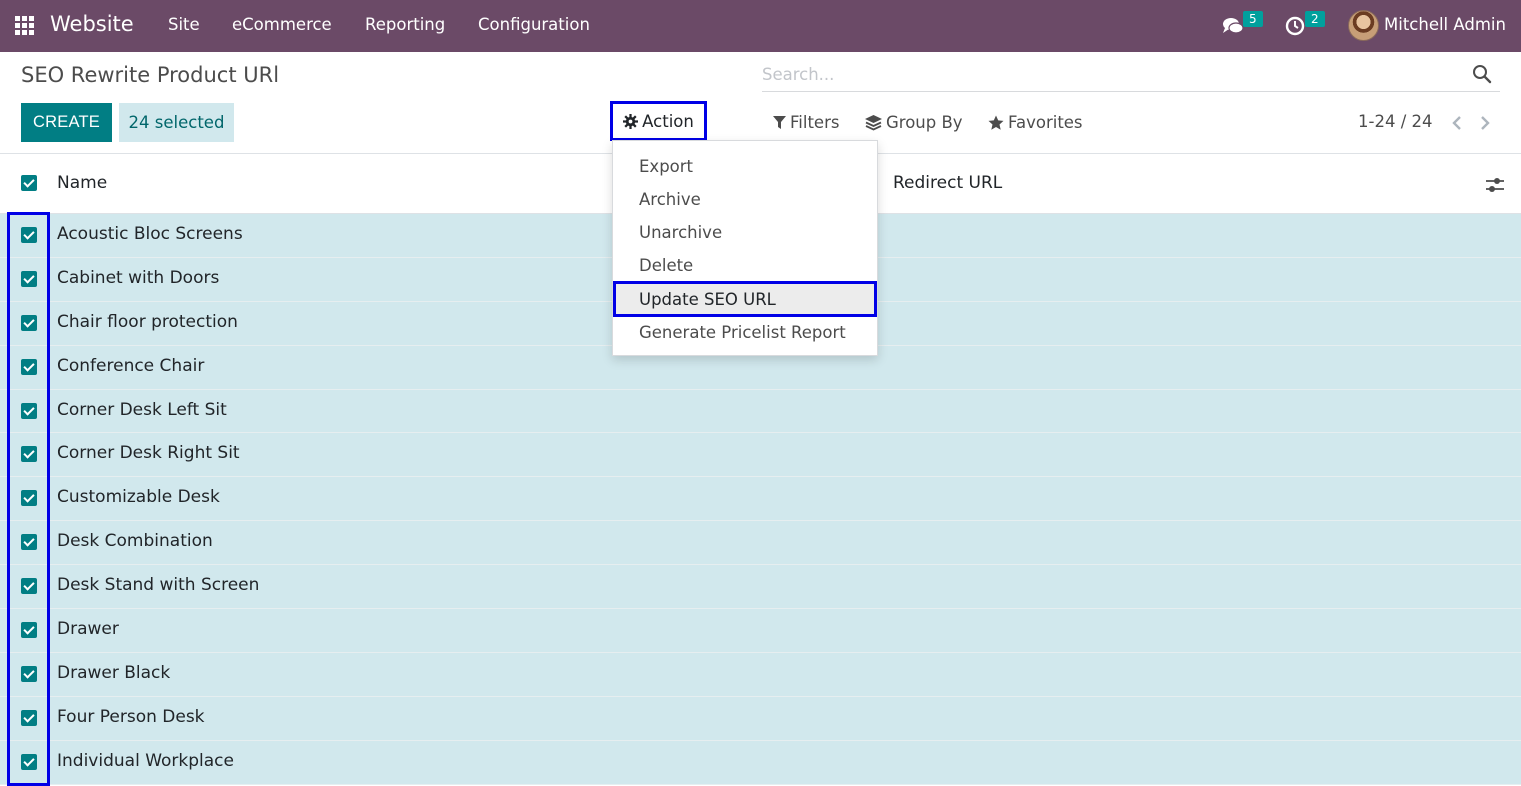 This screenshot has height=786, width=1521. What do you see at coordinates (924, 122) in the screenshot?
I see `group-by-label: Group By` at bounding box center [924, 122].